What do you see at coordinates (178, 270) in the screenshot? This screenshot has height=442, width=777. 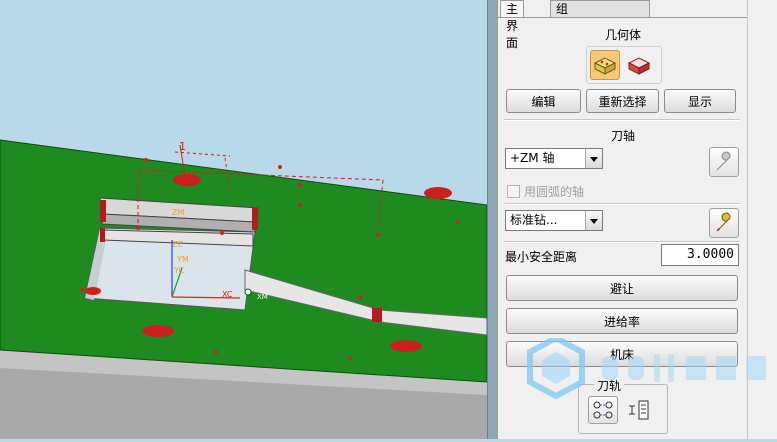 I see `axis-label-yc: YC` at bounding box center [178, 270].